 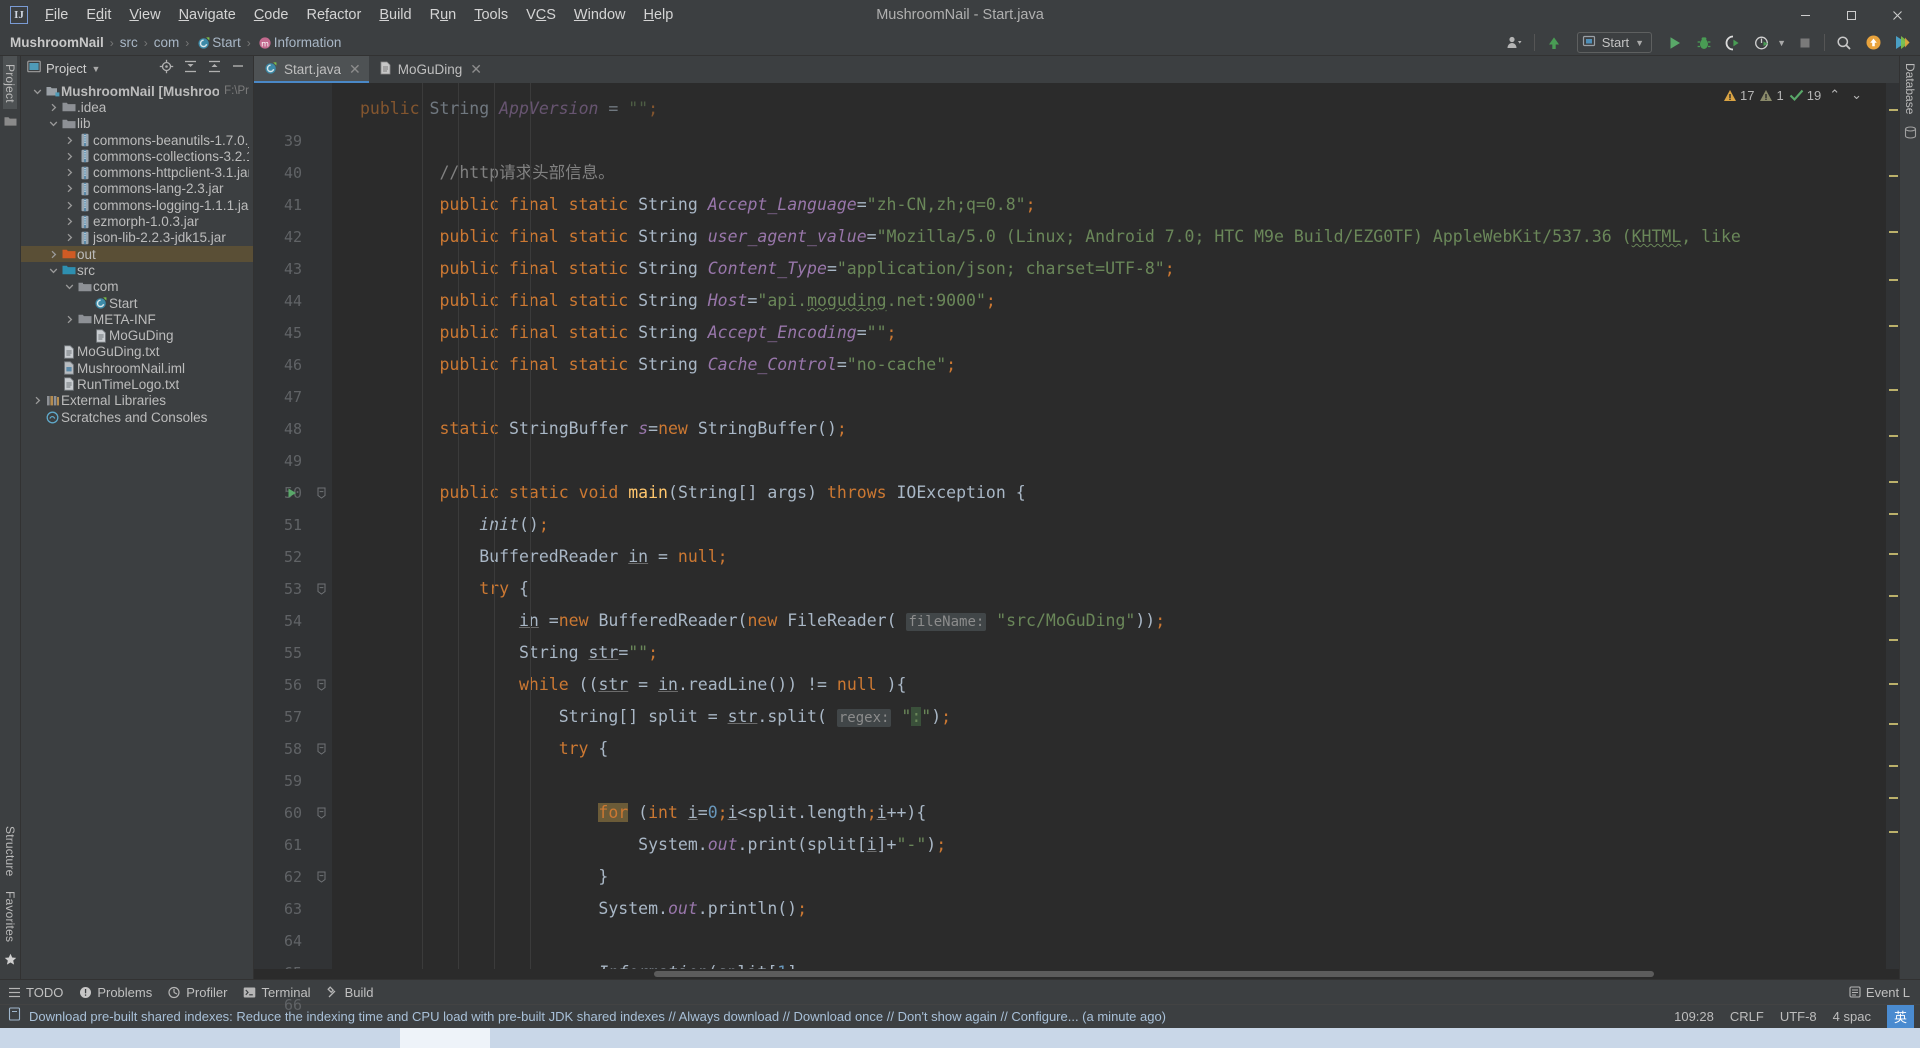 What do you see at coordinates (144, 15) in the screenshot?
I see `menu-view: View` at bounding box center [144, 15].